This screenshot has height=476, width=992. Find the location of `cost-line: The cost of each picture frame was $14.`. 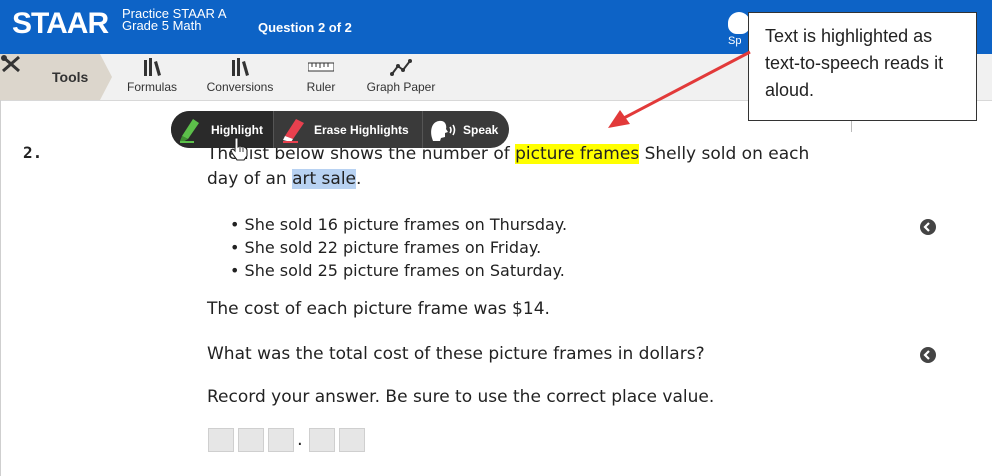

cost-line: The cost of each picture frame was $14. is located at coordinates (378, 309).